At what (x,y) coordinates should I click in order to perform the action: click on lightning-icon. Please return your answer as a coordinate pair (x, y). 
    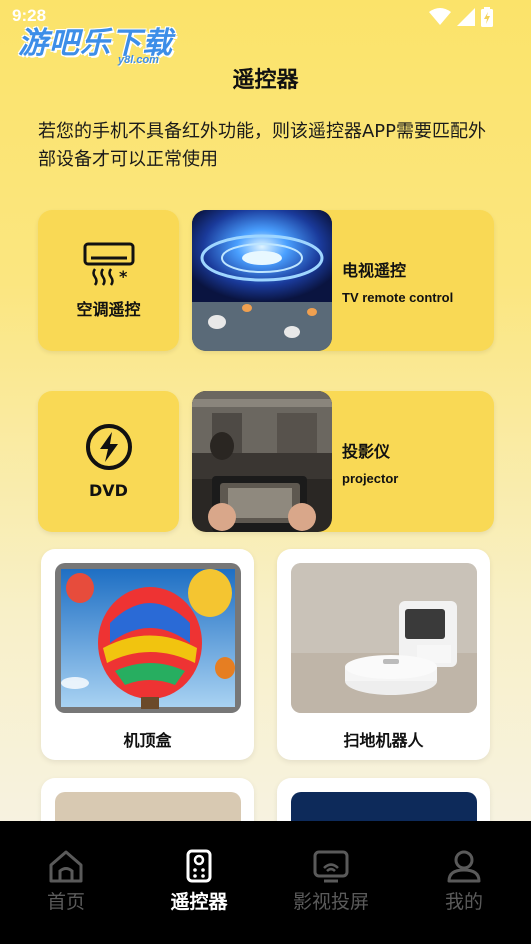
    Looking at the image, I should click on (108, 447).